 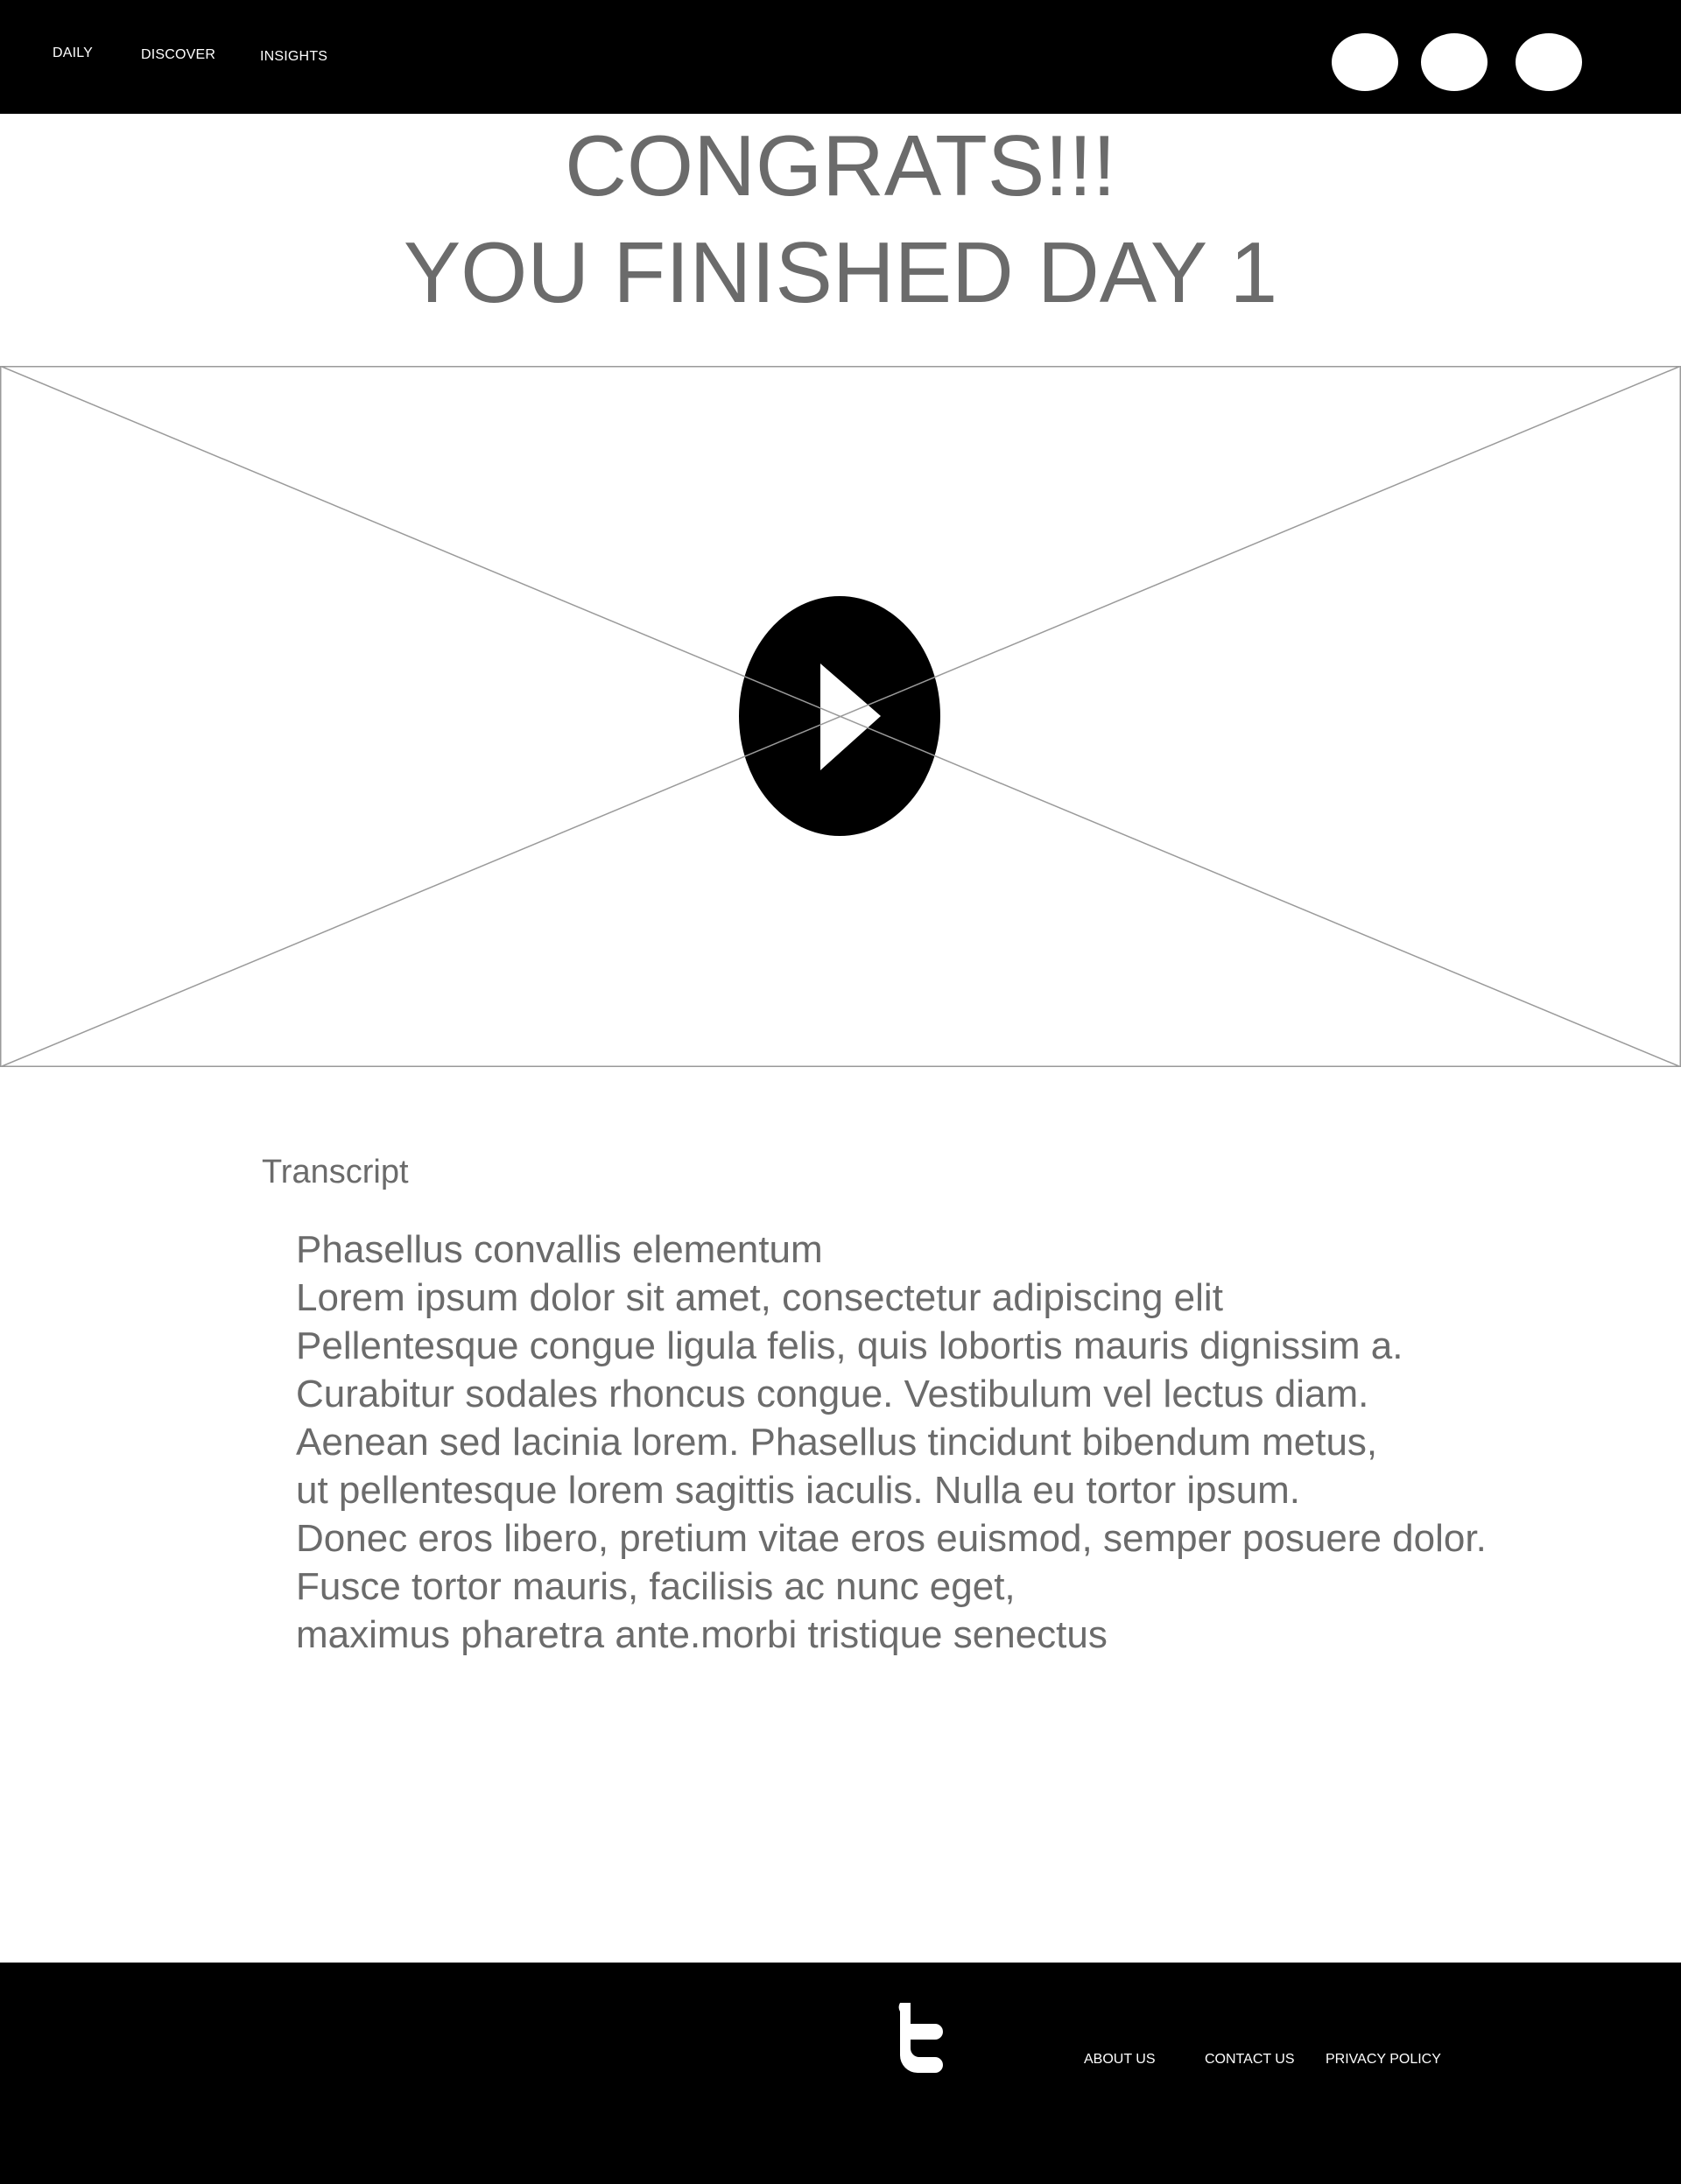 I want to click on nav-link-daily: DAILY, so click(x=73, y=53).